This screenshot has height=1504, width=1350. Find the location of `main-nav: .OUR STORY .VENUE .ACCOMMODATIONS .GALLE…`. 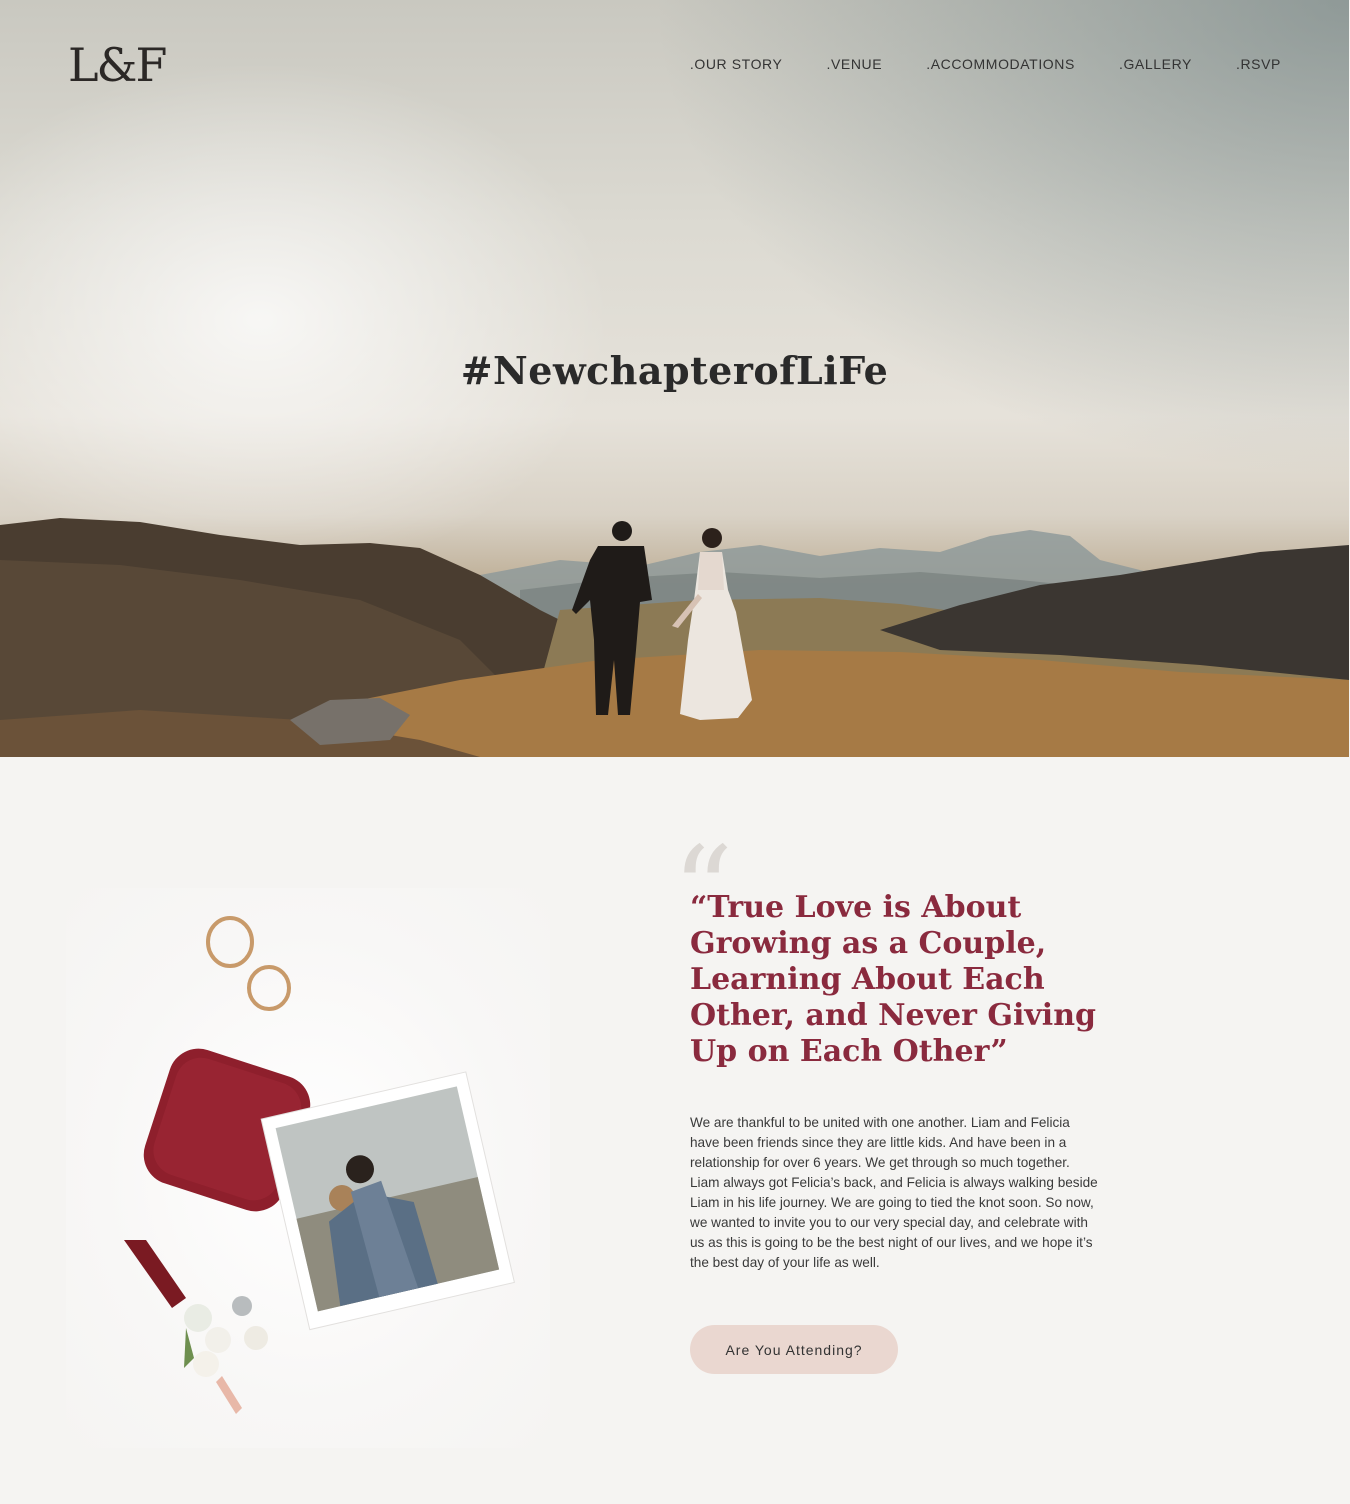

main-nav: .OUR STORY .VENUE .ACCOMMODATIONS .GALLE… is located at coordinates (985, 64).